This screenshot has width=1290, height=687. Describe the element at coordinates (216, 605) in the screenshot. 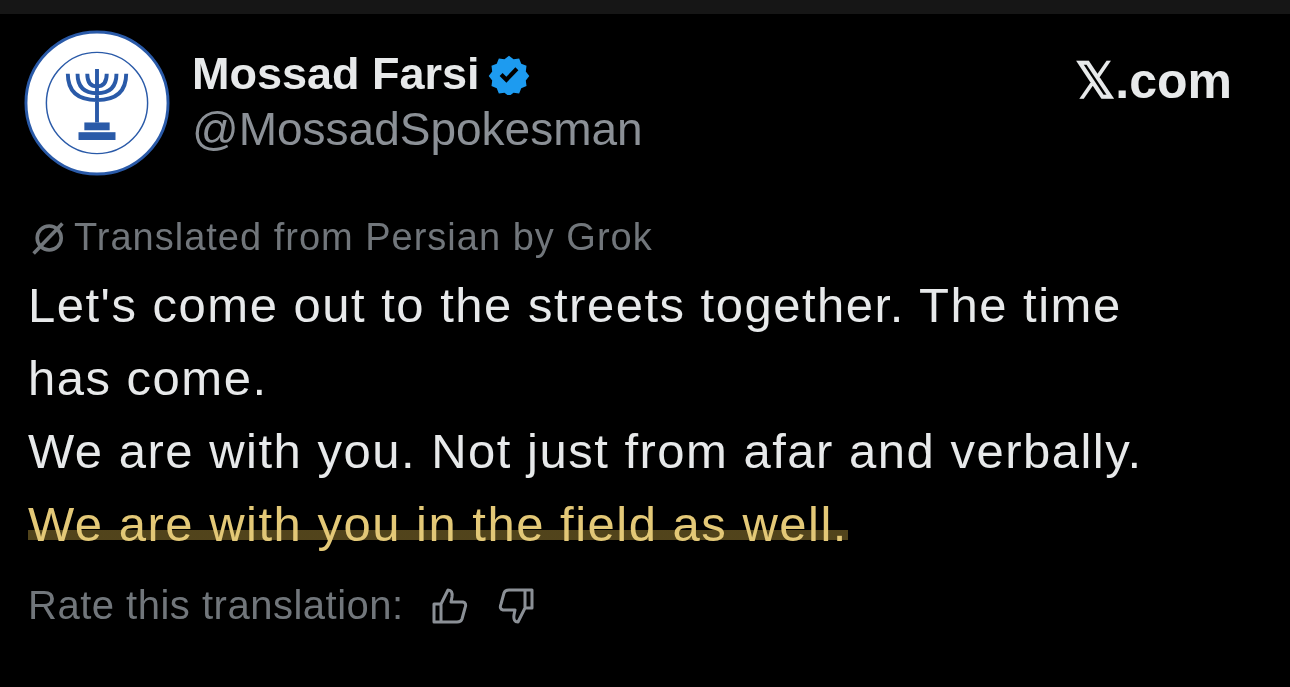

I see `rate-label: Rate this translation:` at that location.